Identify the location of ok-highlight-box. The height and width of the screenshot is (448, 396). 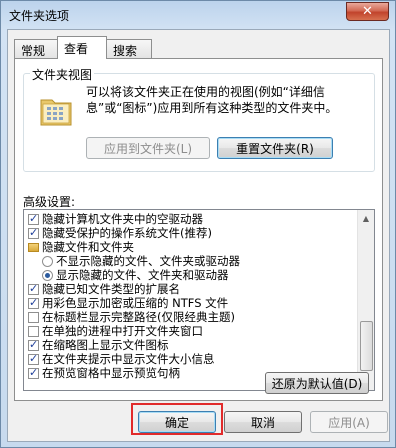
(177, 419).